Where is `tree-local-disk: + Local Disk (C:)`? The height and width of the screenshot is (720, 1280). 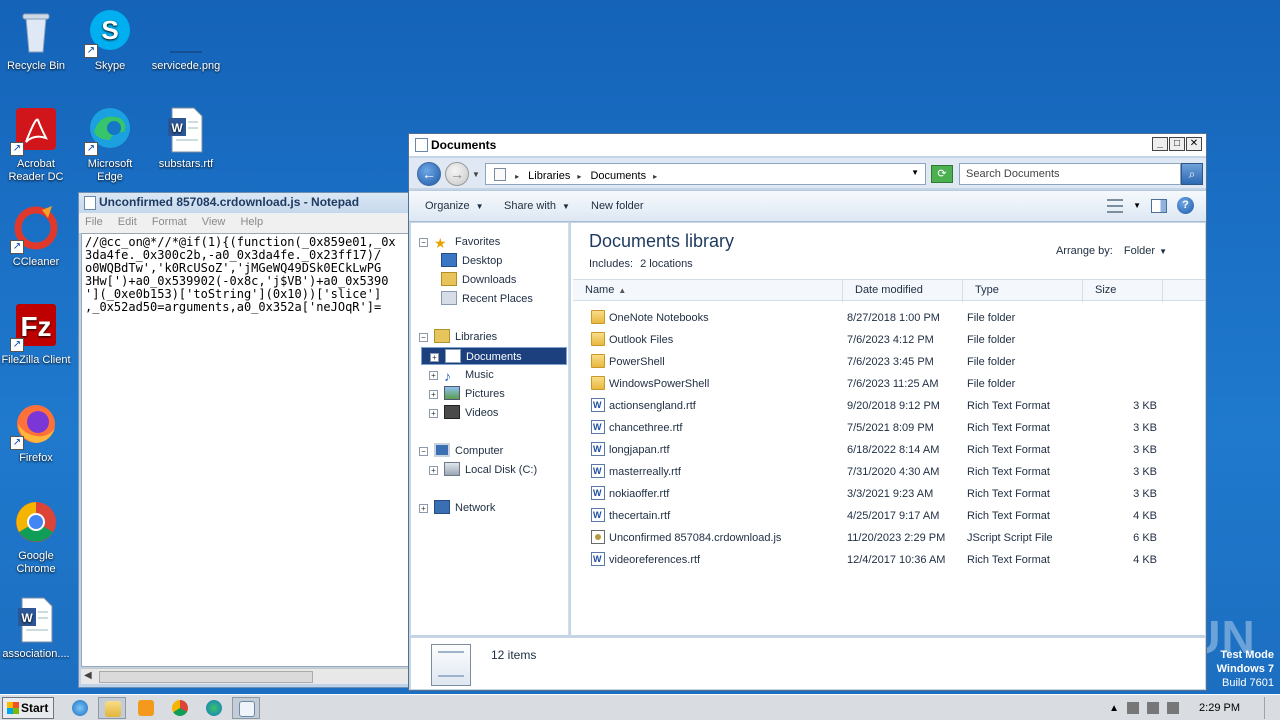 tree-local-disk: + Local Disk (C:) is located at coordinates (483, 470).